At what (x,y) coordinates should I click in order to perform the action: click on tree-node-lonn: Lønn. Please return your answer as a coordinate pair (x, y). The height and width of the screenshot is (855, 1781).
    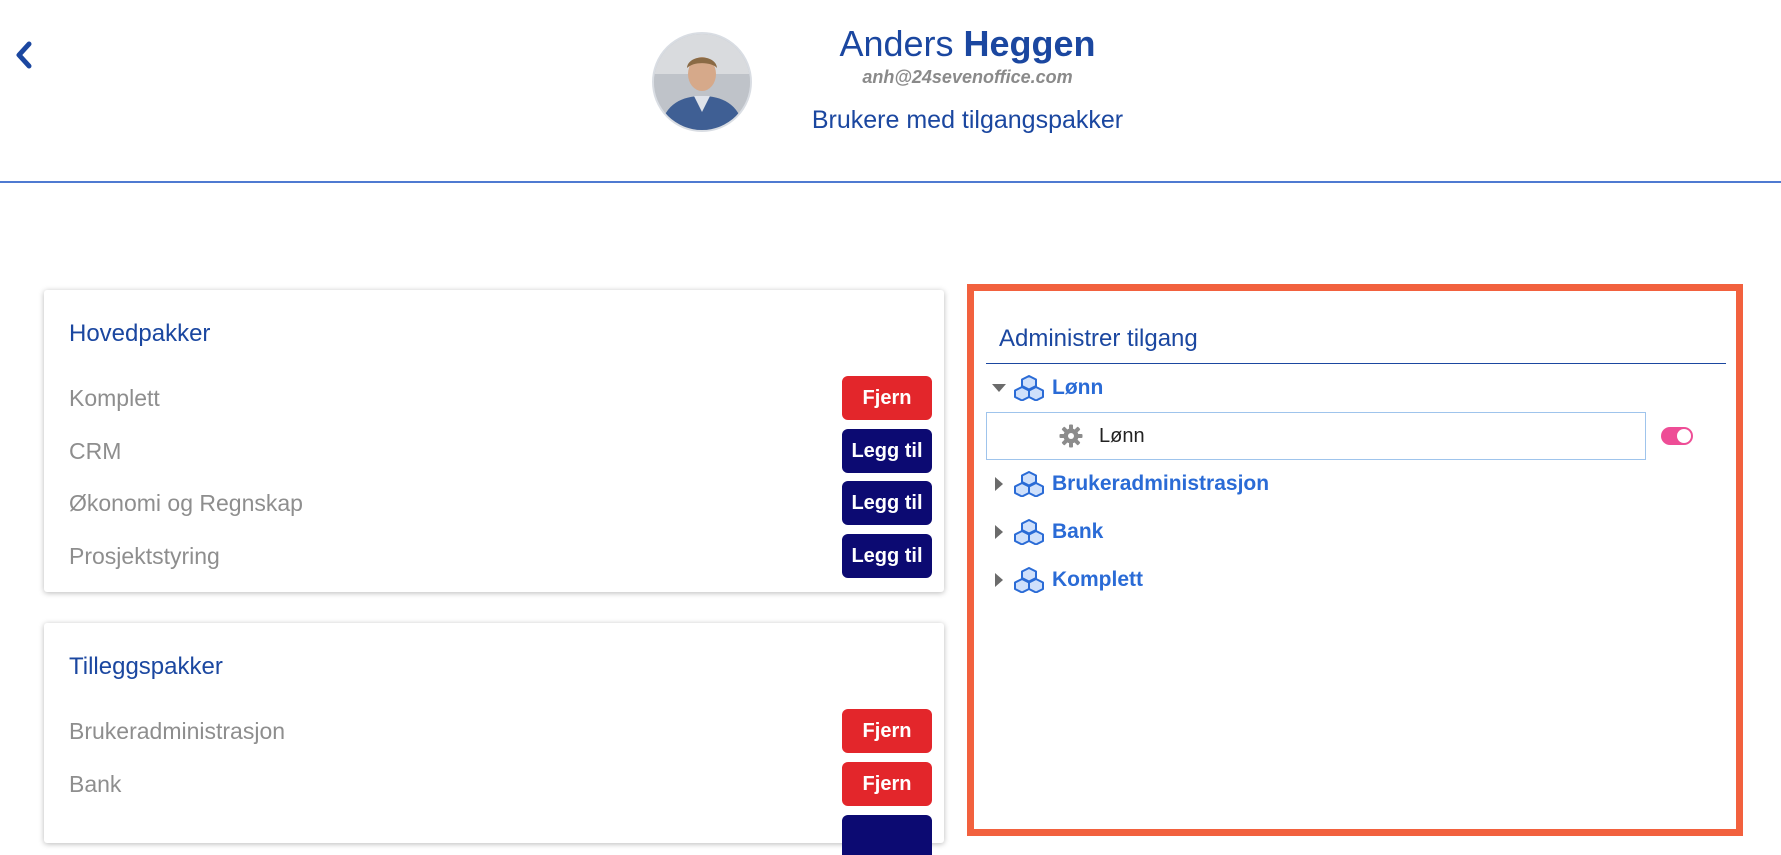
    Looking at the image, I should click on (1044, 388).